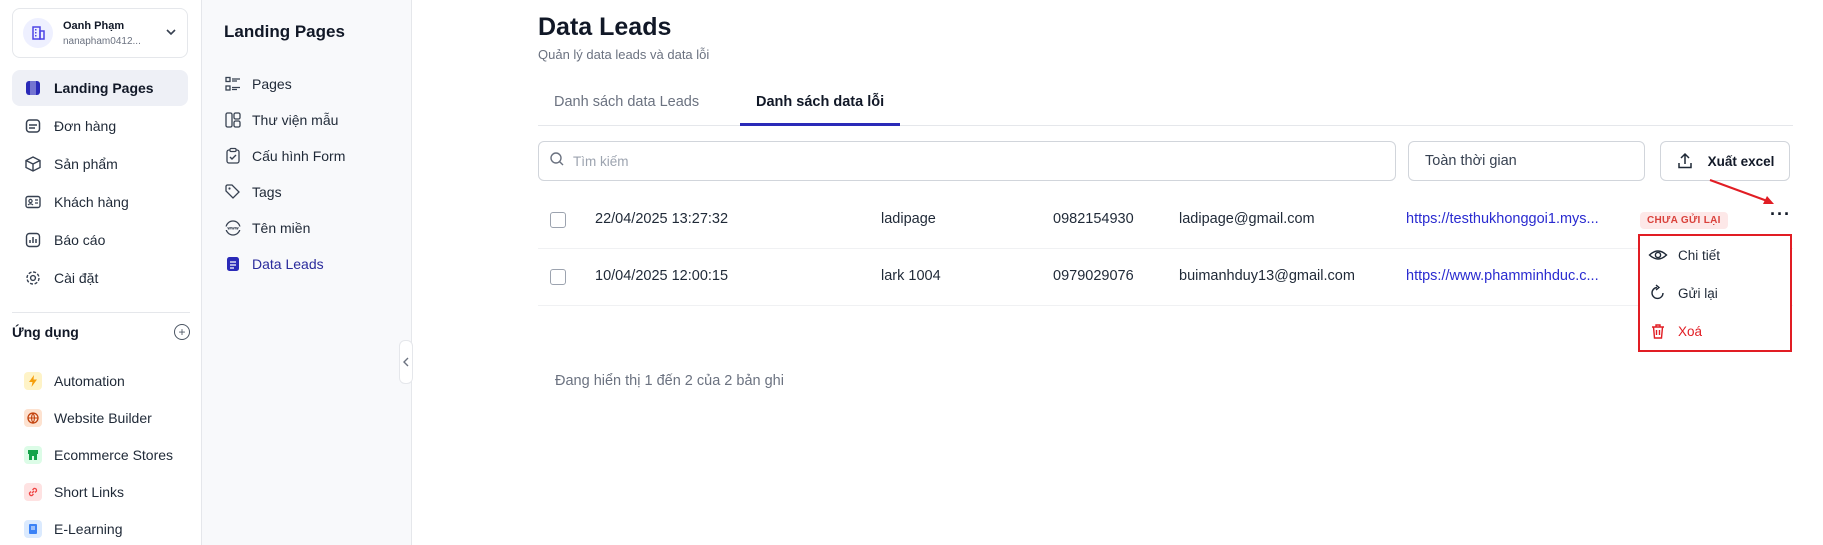 Image resolution: width=1823 pixels, height=545 pixels. What do you see at coordinates (281, 228) in the screenshot?
I see `subnav-label: Tên miền` at bounding box center [281, 228].